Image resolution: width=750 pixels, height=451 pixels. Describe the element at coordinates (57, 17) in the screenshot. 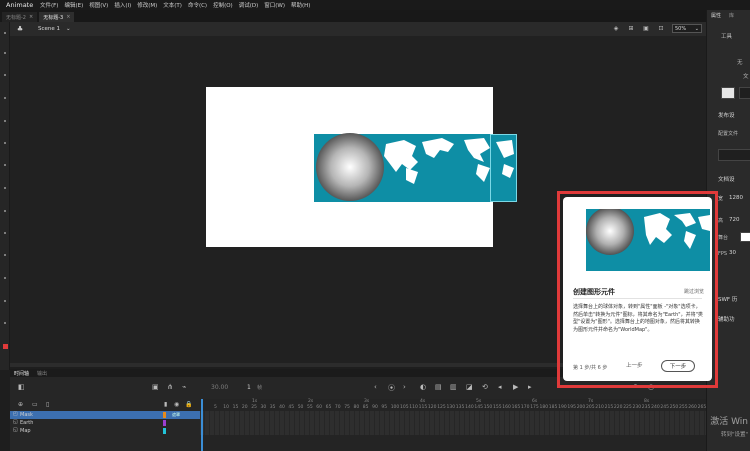

I see `doc-tab-3: 无标题-3 ×` at that location.